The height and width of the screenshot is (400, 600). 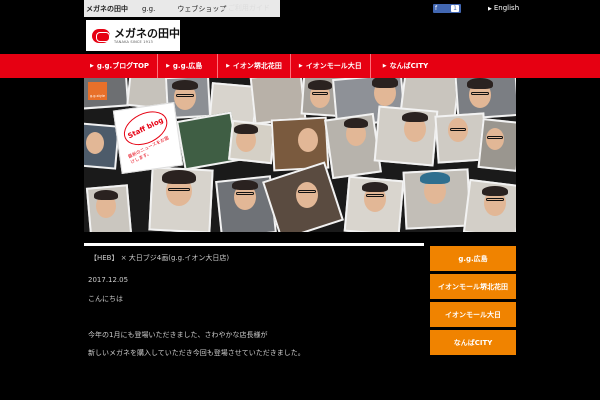 What do you see at coordinates (257, 66) in the screenshot?
I see `nav-item-label: イオン堺北花田` at bounding box center [257, 66].